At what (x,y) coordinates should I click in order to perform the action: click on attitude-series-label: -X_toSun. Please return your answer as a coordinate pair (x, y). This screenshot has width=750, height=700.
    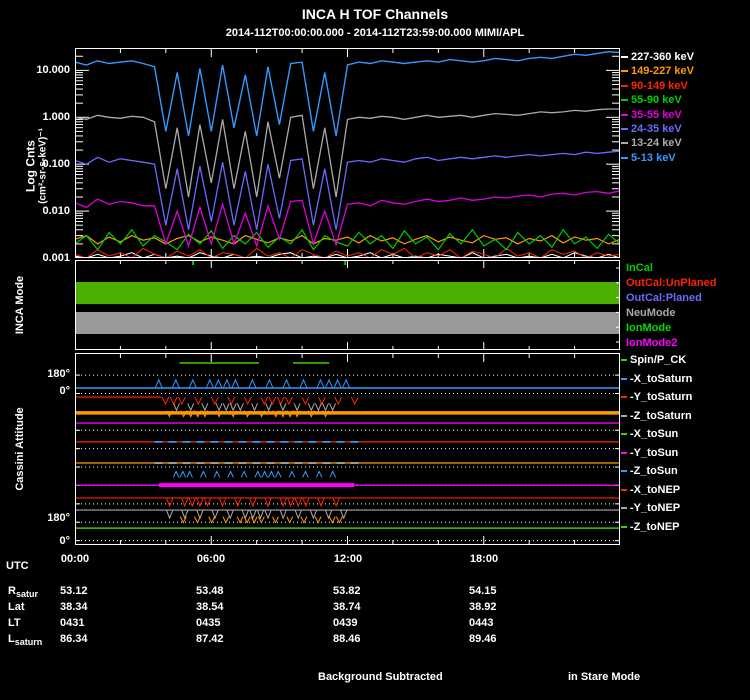
    Looking at the image, I should click on (649, 434).